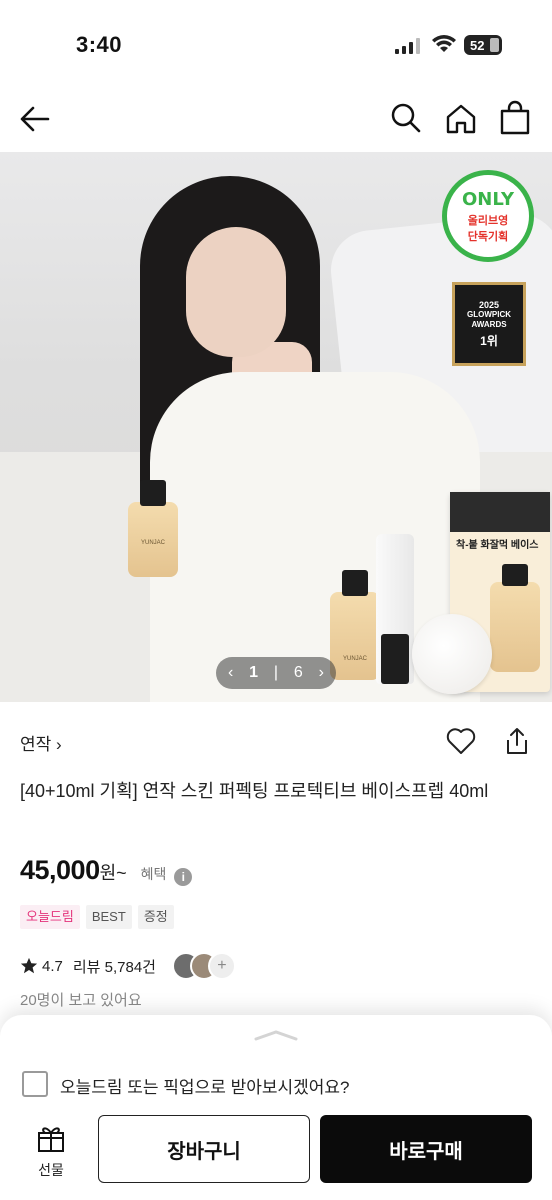 Image resolution: width=552 pixels, height=1200 pixels. I want to click on carousel-pager: ‹ 1 | 6 ›, so click(276, 673).